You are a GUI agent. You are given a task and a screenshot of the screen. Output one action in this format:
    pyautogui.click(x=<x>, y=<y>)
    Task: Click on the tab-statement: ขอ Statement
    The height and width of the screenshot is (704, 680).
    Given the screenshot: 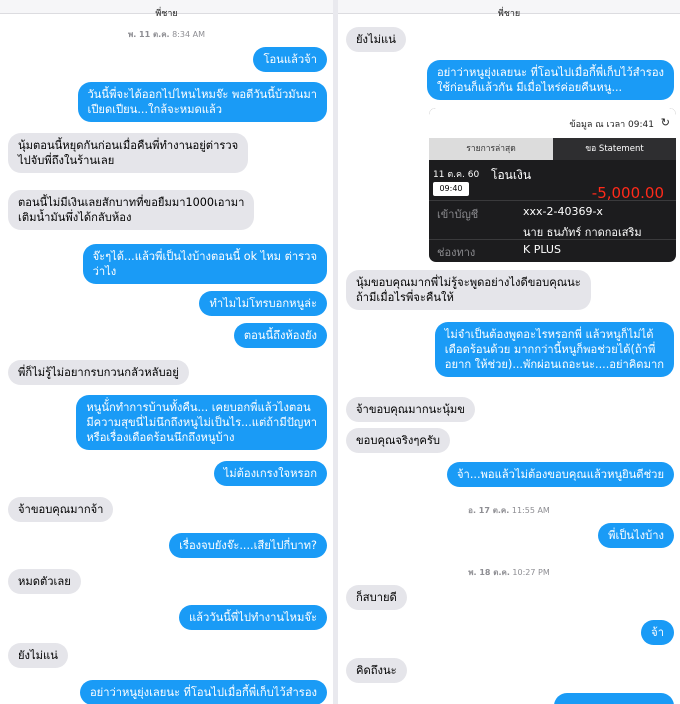 What is the action you would take?
    pyautogui.click(x=614, y=149)
    